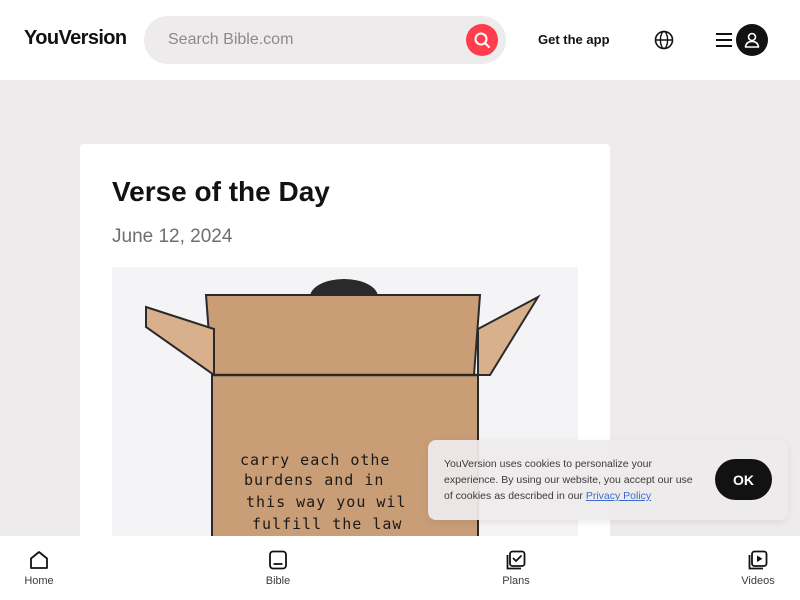 This screenshot has height=600, width=800. I want to click on cookie-ok-button: OK, so click(743, 479).